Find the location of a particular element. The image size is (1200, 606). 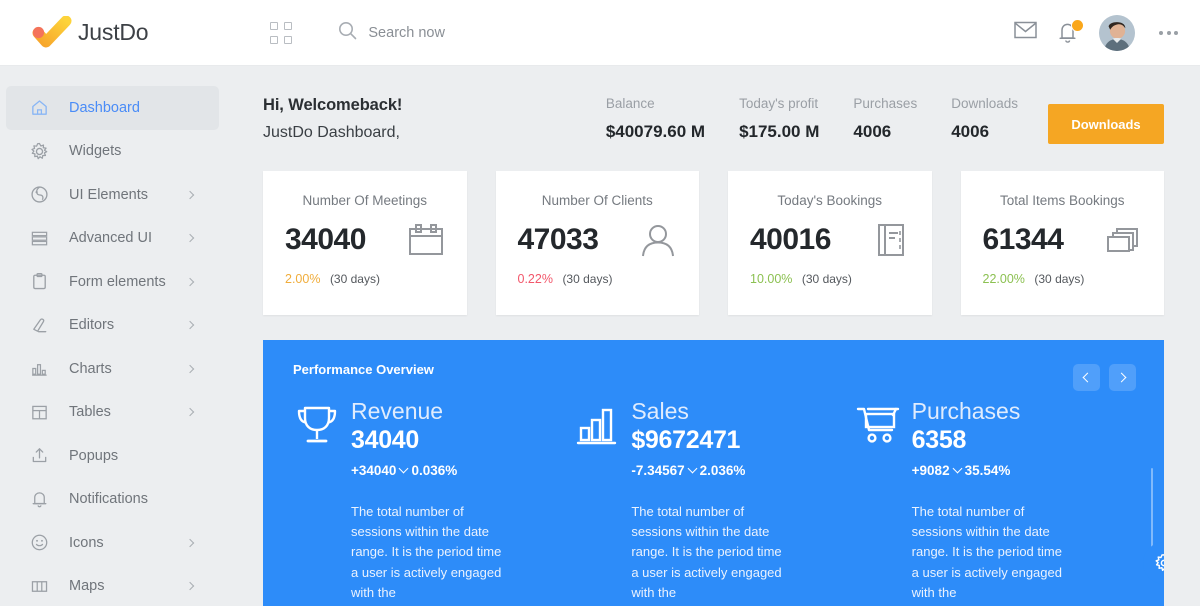

prev-button is located at coordinates (1086, 377).